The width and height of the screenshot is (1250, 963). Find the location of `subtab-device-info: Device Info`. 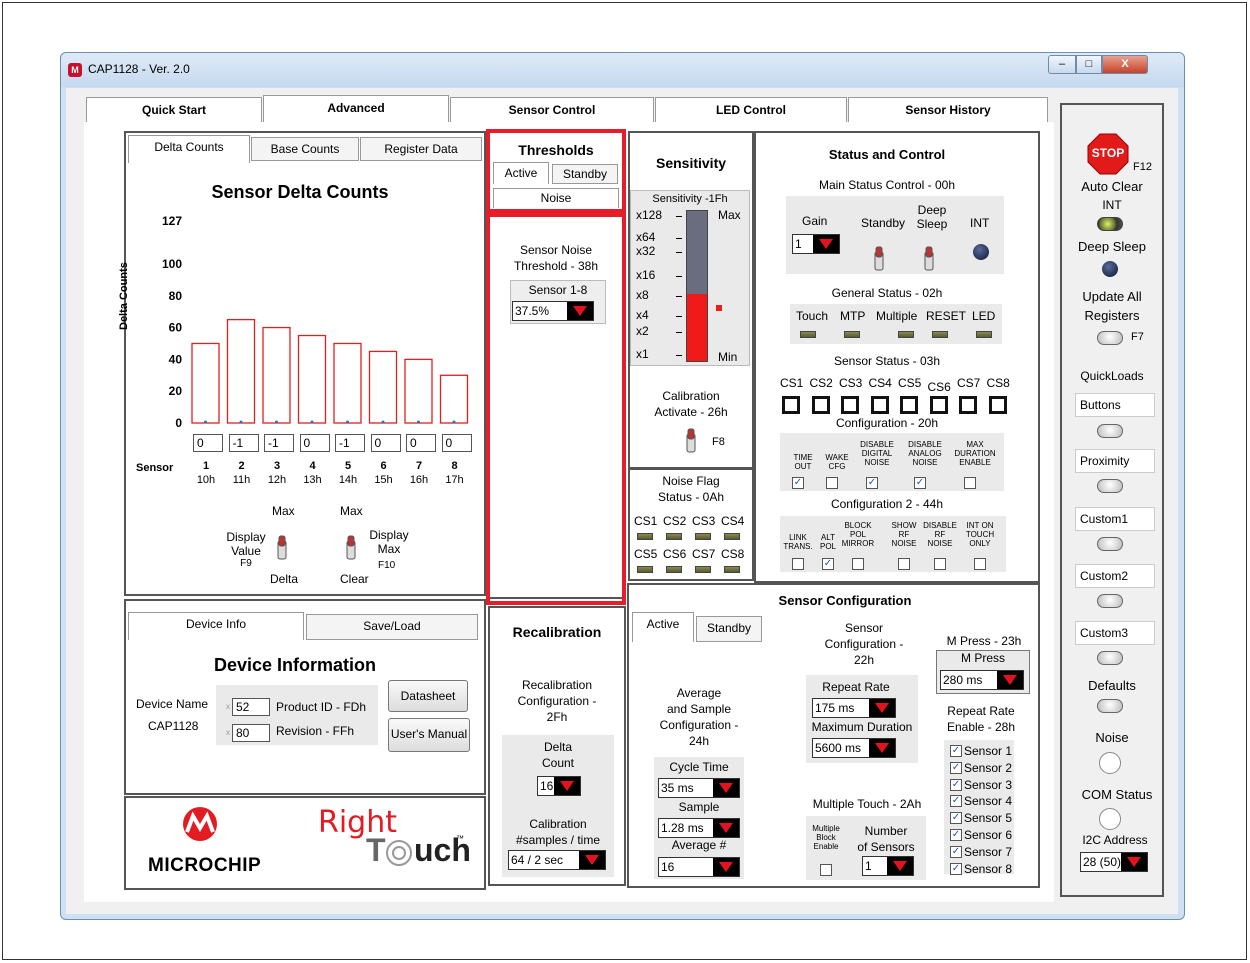

subtab-device-info: Device Info is located at coordinates (216, 626).